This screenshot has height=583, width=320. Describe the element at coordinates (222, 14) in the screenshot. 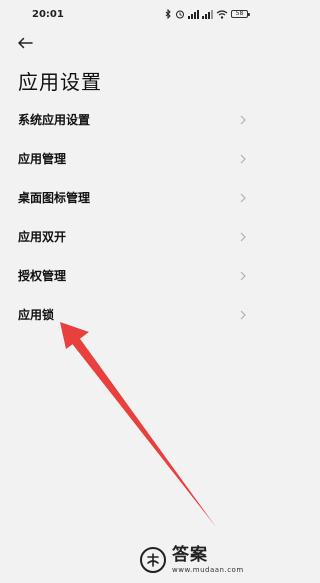

I see `wifi-icon` at that location.